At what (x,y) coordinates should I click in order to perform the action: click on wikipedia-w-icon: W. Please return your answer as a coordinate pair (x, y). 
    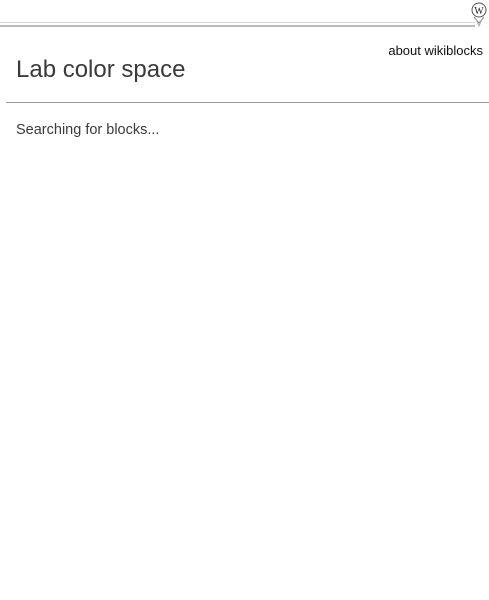
    Looking at the image, I should click on (479, 14).